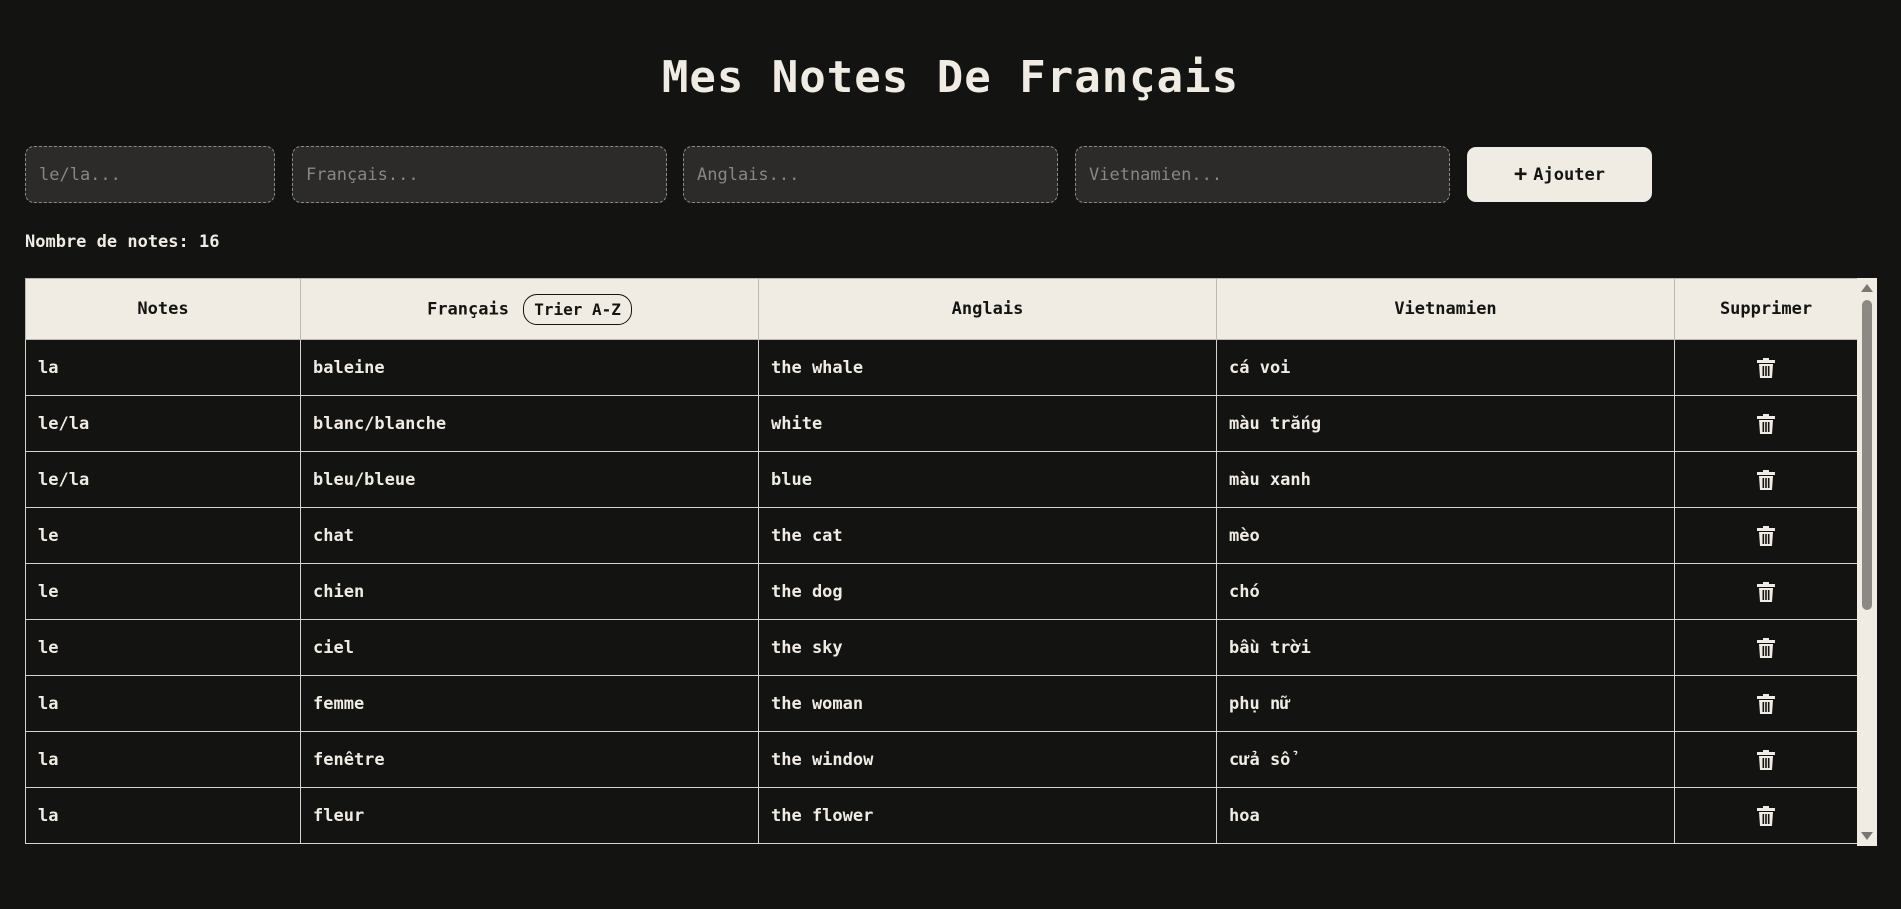  What do you see at coordinates (1445, 703) in the screenshot?
I see `cell-vietnamese: phụ nữ` at bounding box center [1445, 703].